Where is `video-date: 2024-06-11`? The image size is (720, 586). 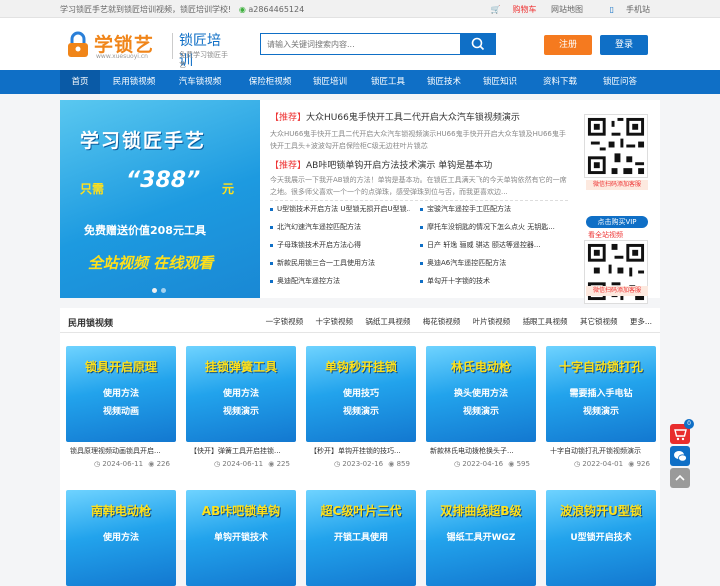
video-date: 2024-06-11 is located at coordinates (123, 464).